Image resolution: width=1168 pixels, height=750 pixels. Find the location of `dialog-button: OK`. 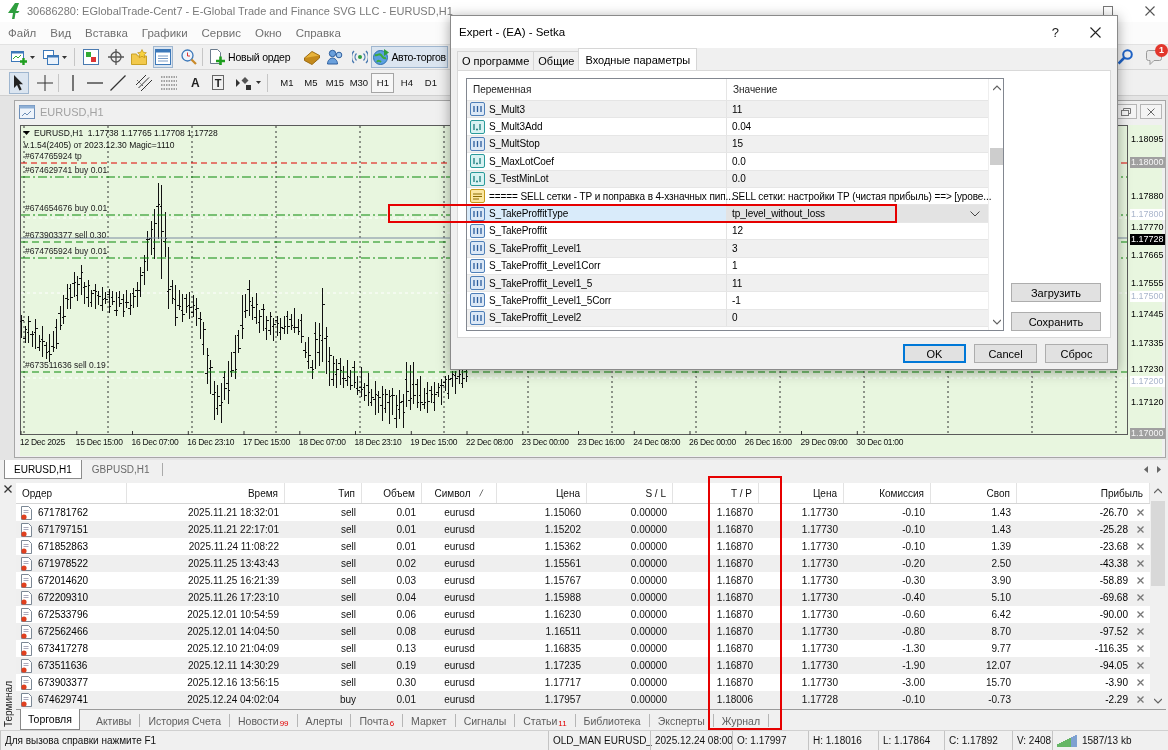

dialog-button: OK is located at coordinates (934, 353).